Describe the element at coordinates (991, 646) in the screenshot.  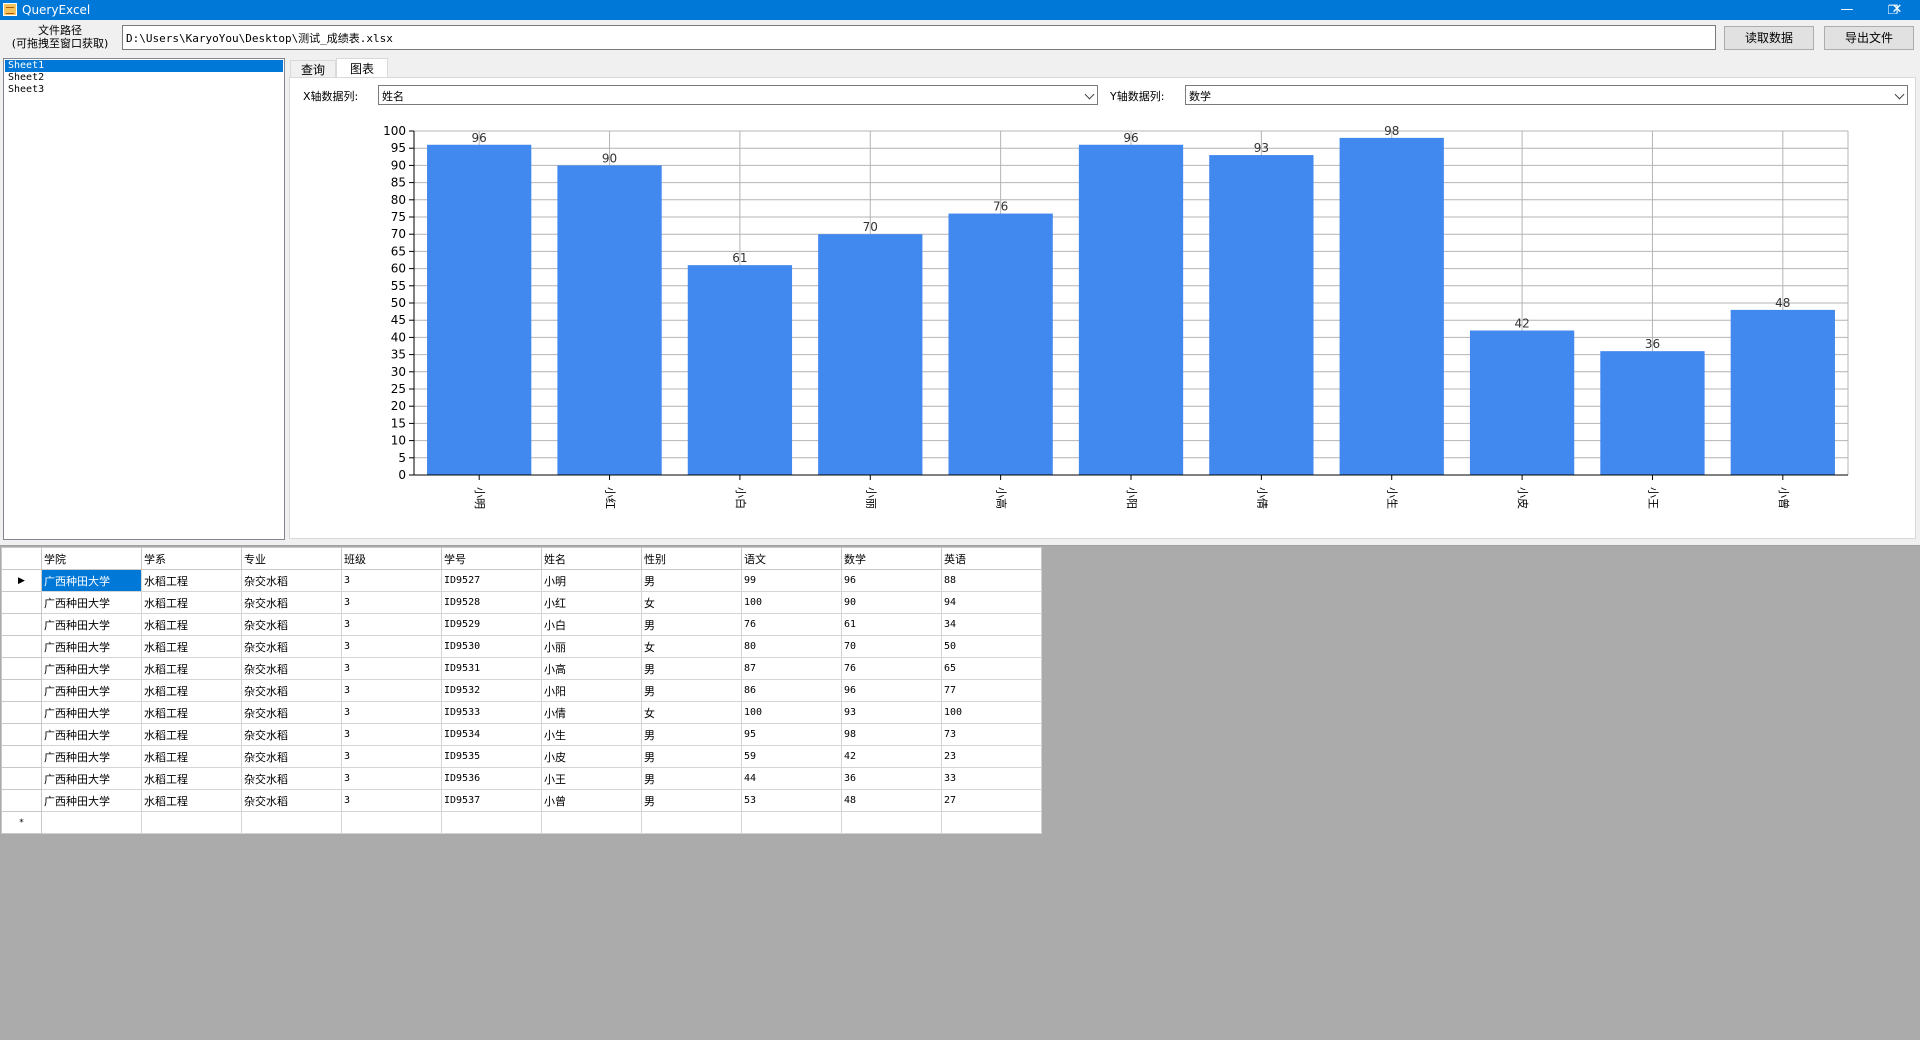
I see `table-cell: 50` at that location.